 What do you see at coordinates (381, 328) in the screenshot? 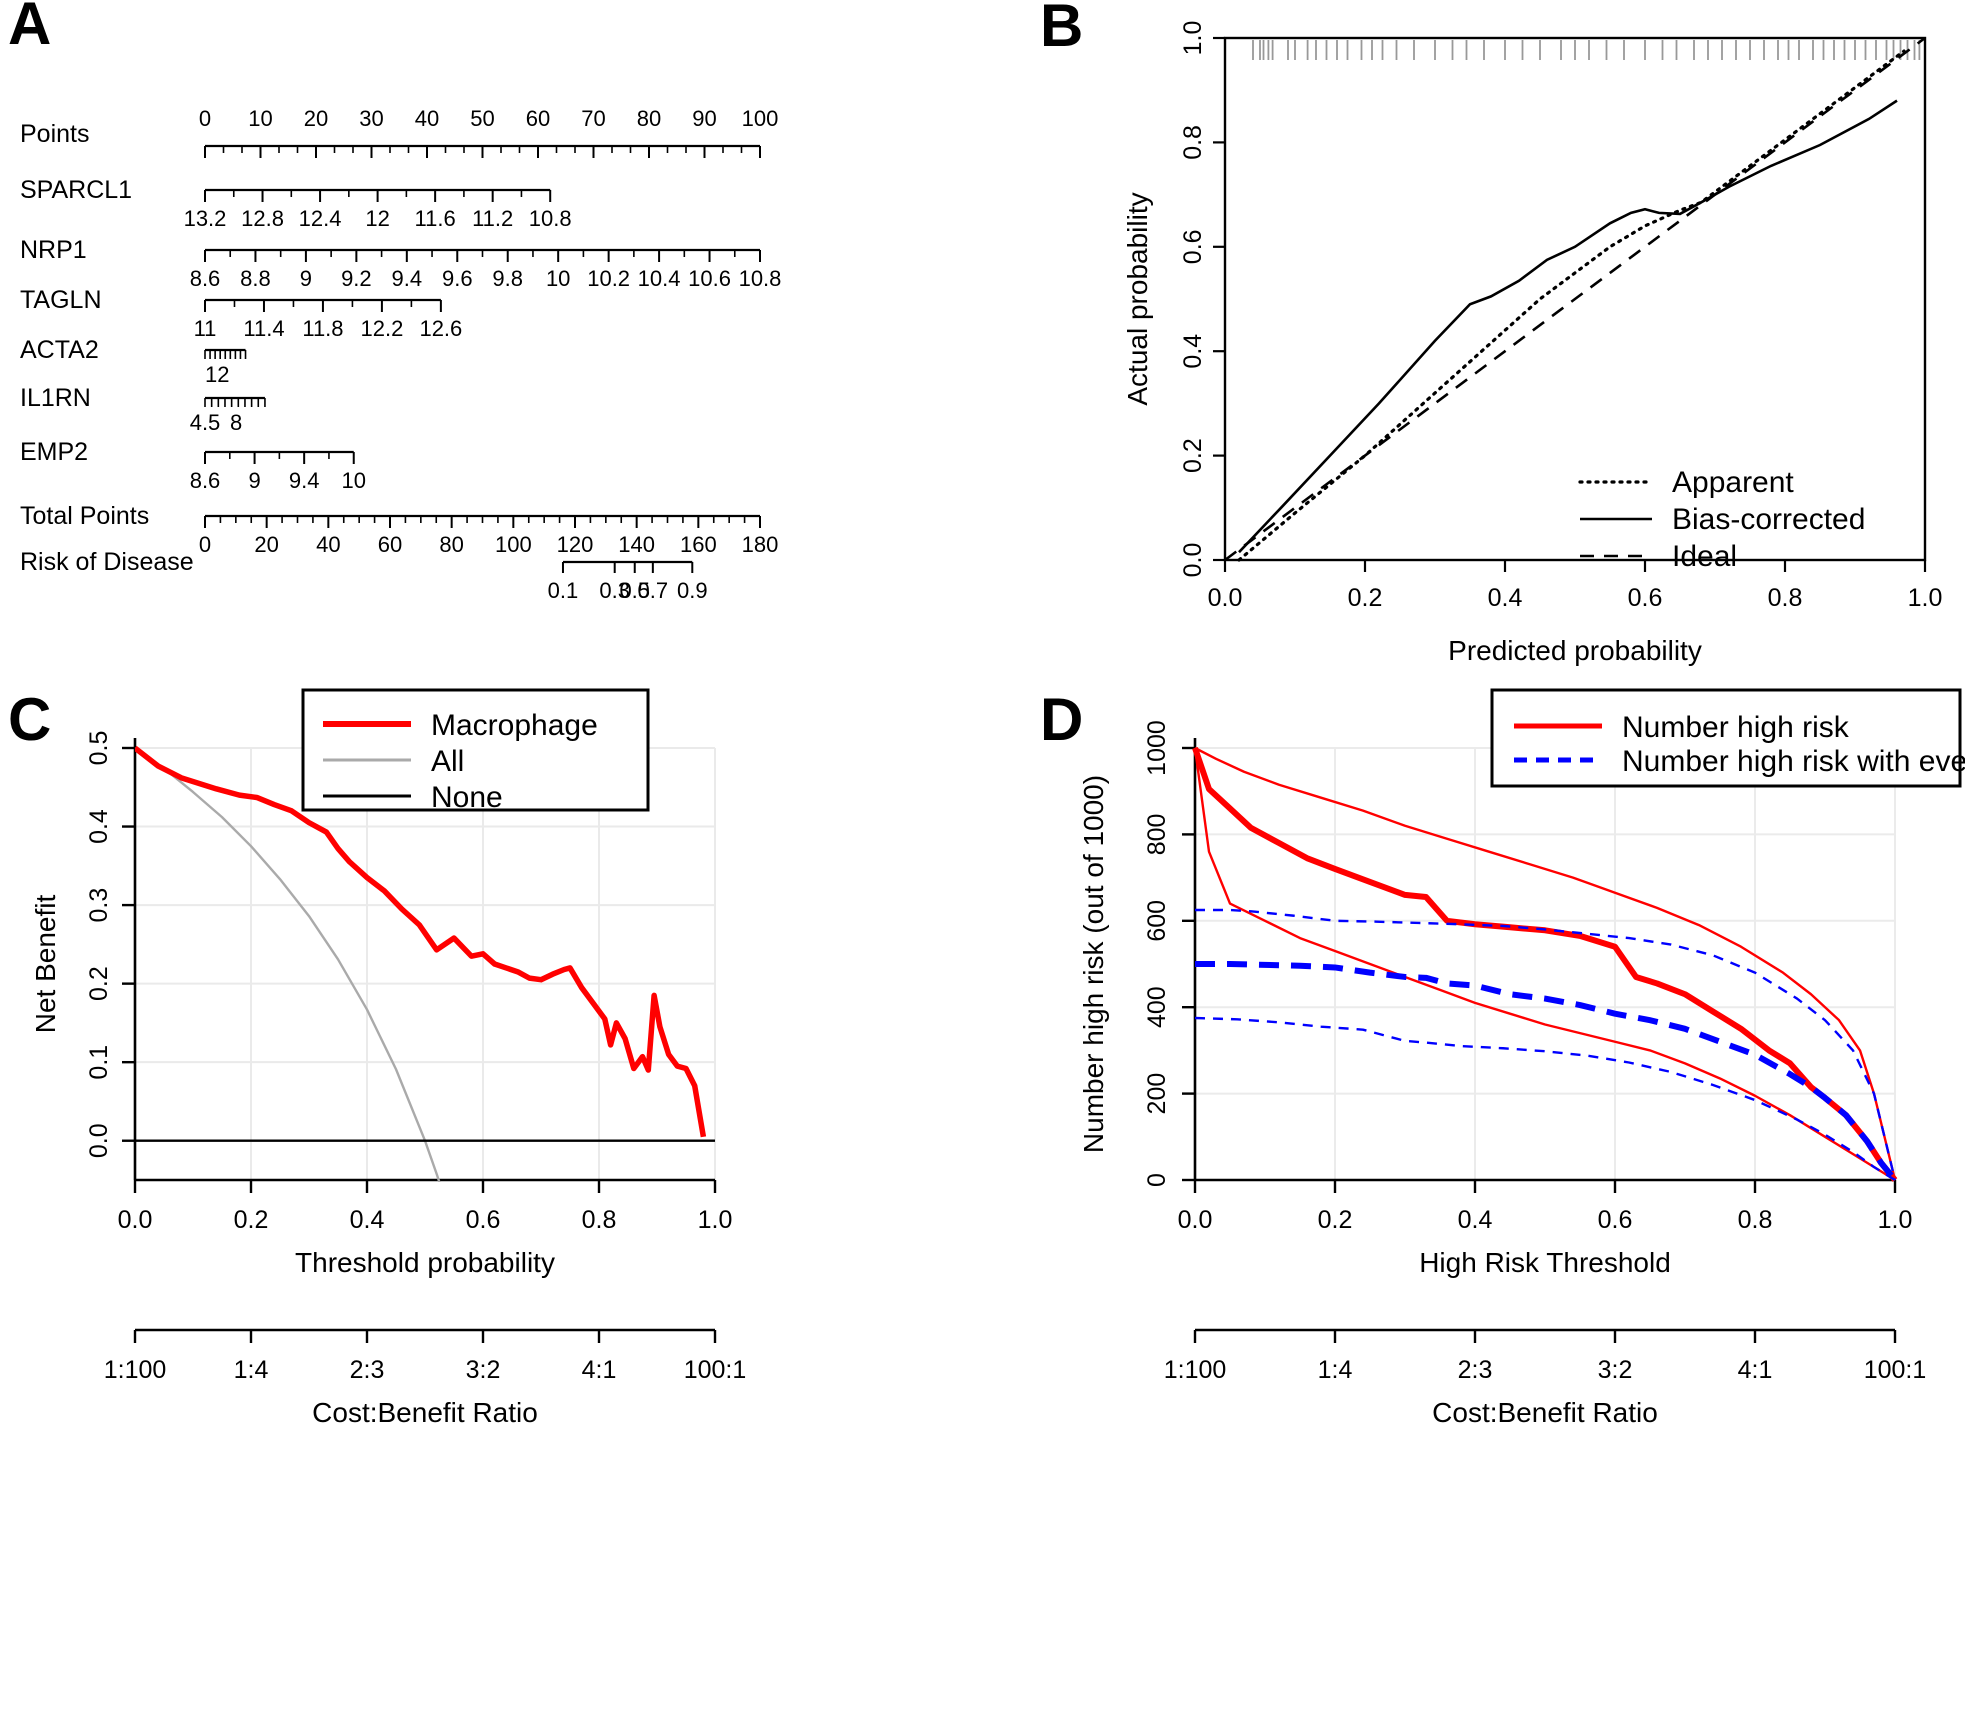
I see `nomogram-tick-label: 12.2` at bounding box center [381, 328].